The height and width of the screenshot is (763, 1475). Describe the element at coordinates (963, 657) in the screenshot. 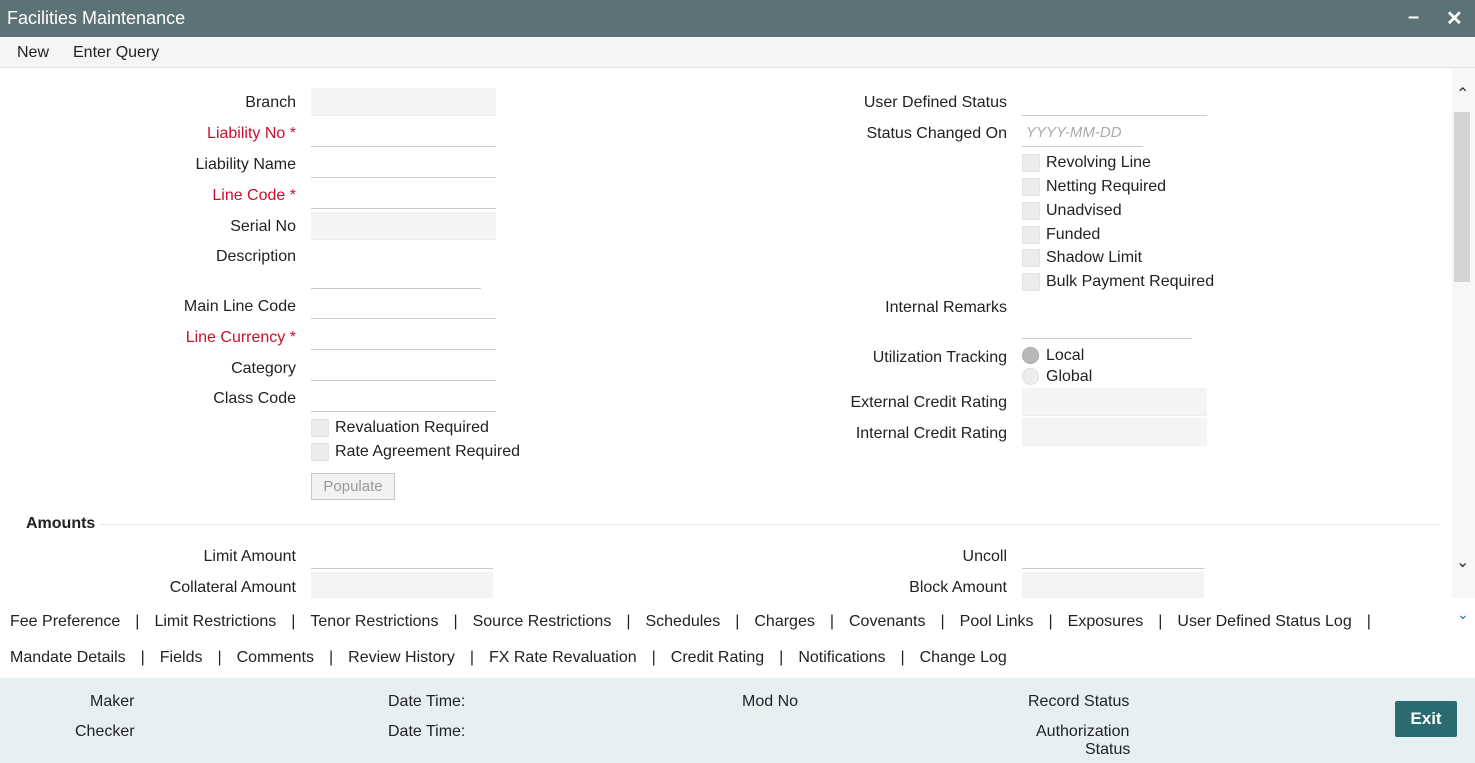

I see `tab-change-log: Change Log` at that location.